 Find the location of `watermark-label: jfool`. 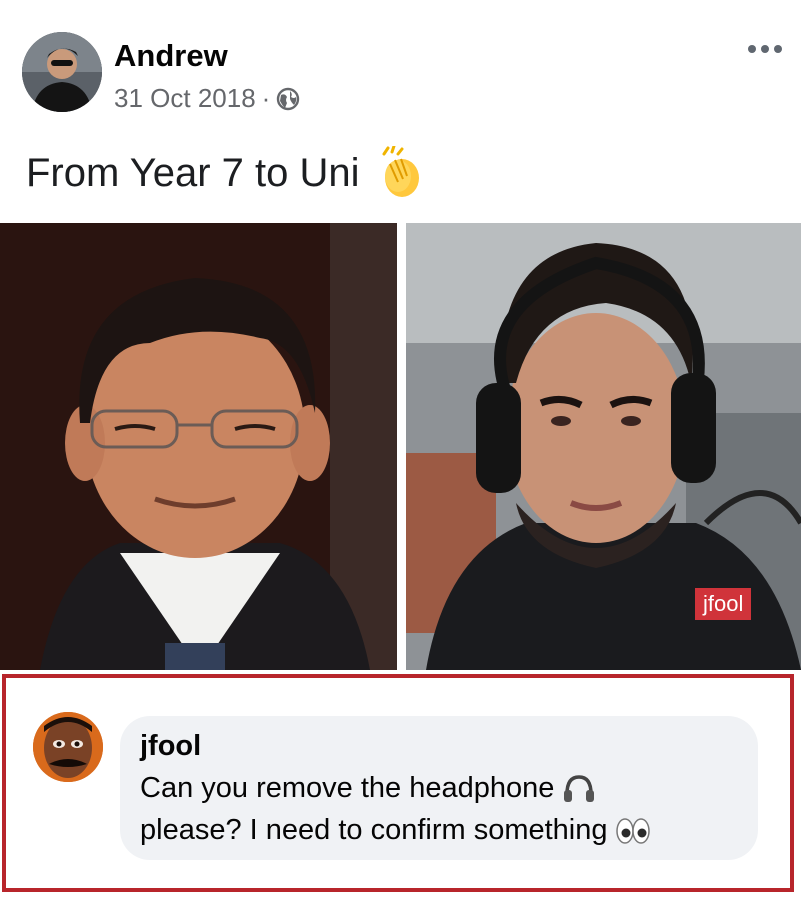

watermark-label: jfool is located at coordinates (723, 604).